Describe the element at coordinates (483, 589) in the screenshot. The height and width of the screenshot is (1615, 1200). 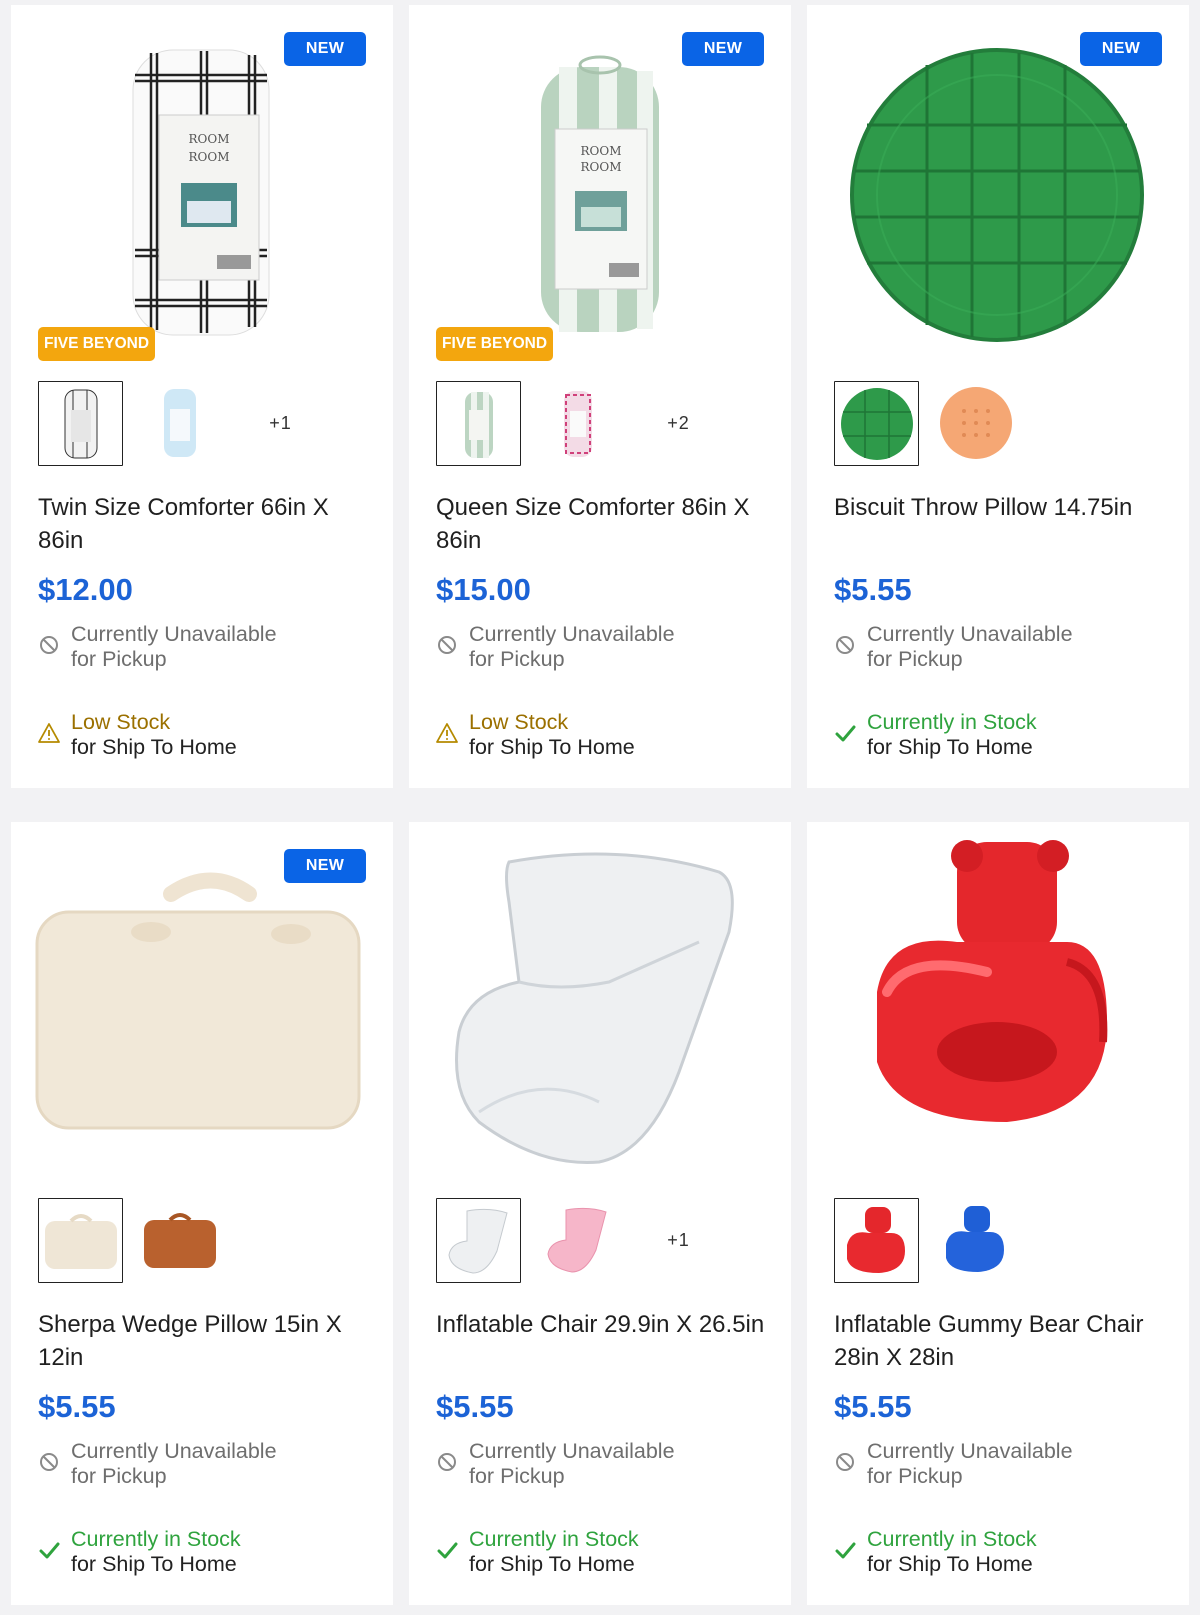
I see `product-price: $15.00` at that location.